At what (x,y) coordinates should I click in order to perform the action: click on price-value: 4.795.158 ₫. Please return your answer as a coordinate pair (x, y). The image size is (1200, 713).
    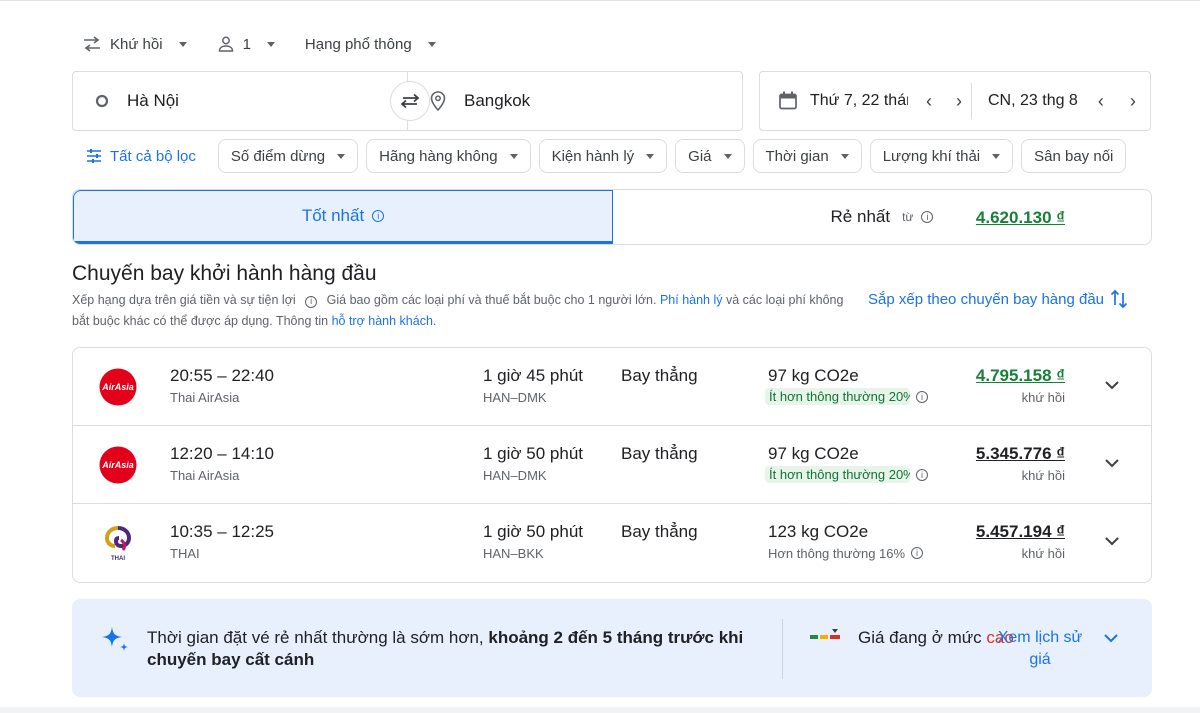
    Looking at the image, I should click on (1020, 375).